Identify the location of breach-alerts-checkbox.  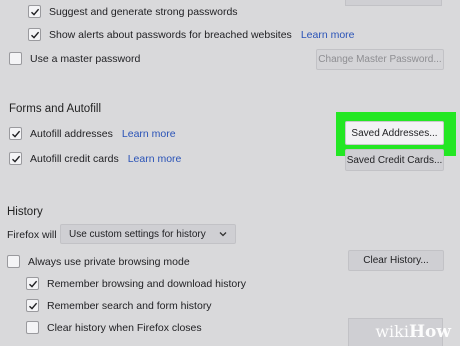
(34, 34).